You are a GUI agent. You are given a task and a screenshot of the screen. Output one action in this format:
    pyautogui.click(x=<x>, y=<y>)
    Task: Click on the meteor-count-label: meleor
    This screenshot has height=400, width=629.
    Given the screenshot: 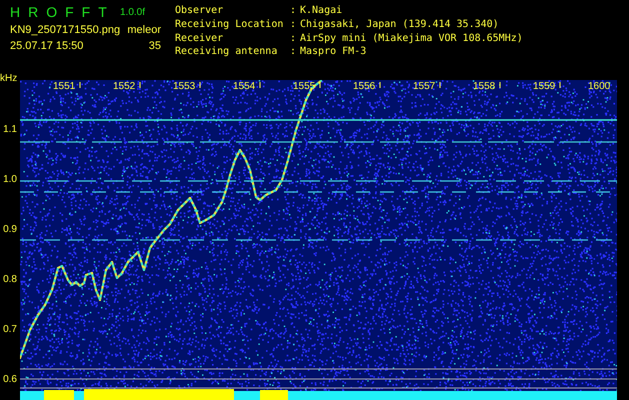 What is the action you would take?
    pyautogui.click(x=144, y=30)
    